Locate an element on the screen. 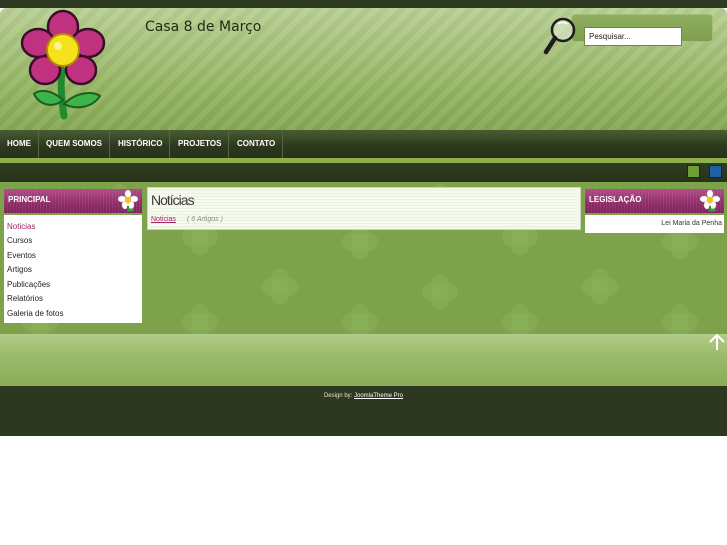  menu-item-noticias: Noticias is located at coordinates (21, 226).